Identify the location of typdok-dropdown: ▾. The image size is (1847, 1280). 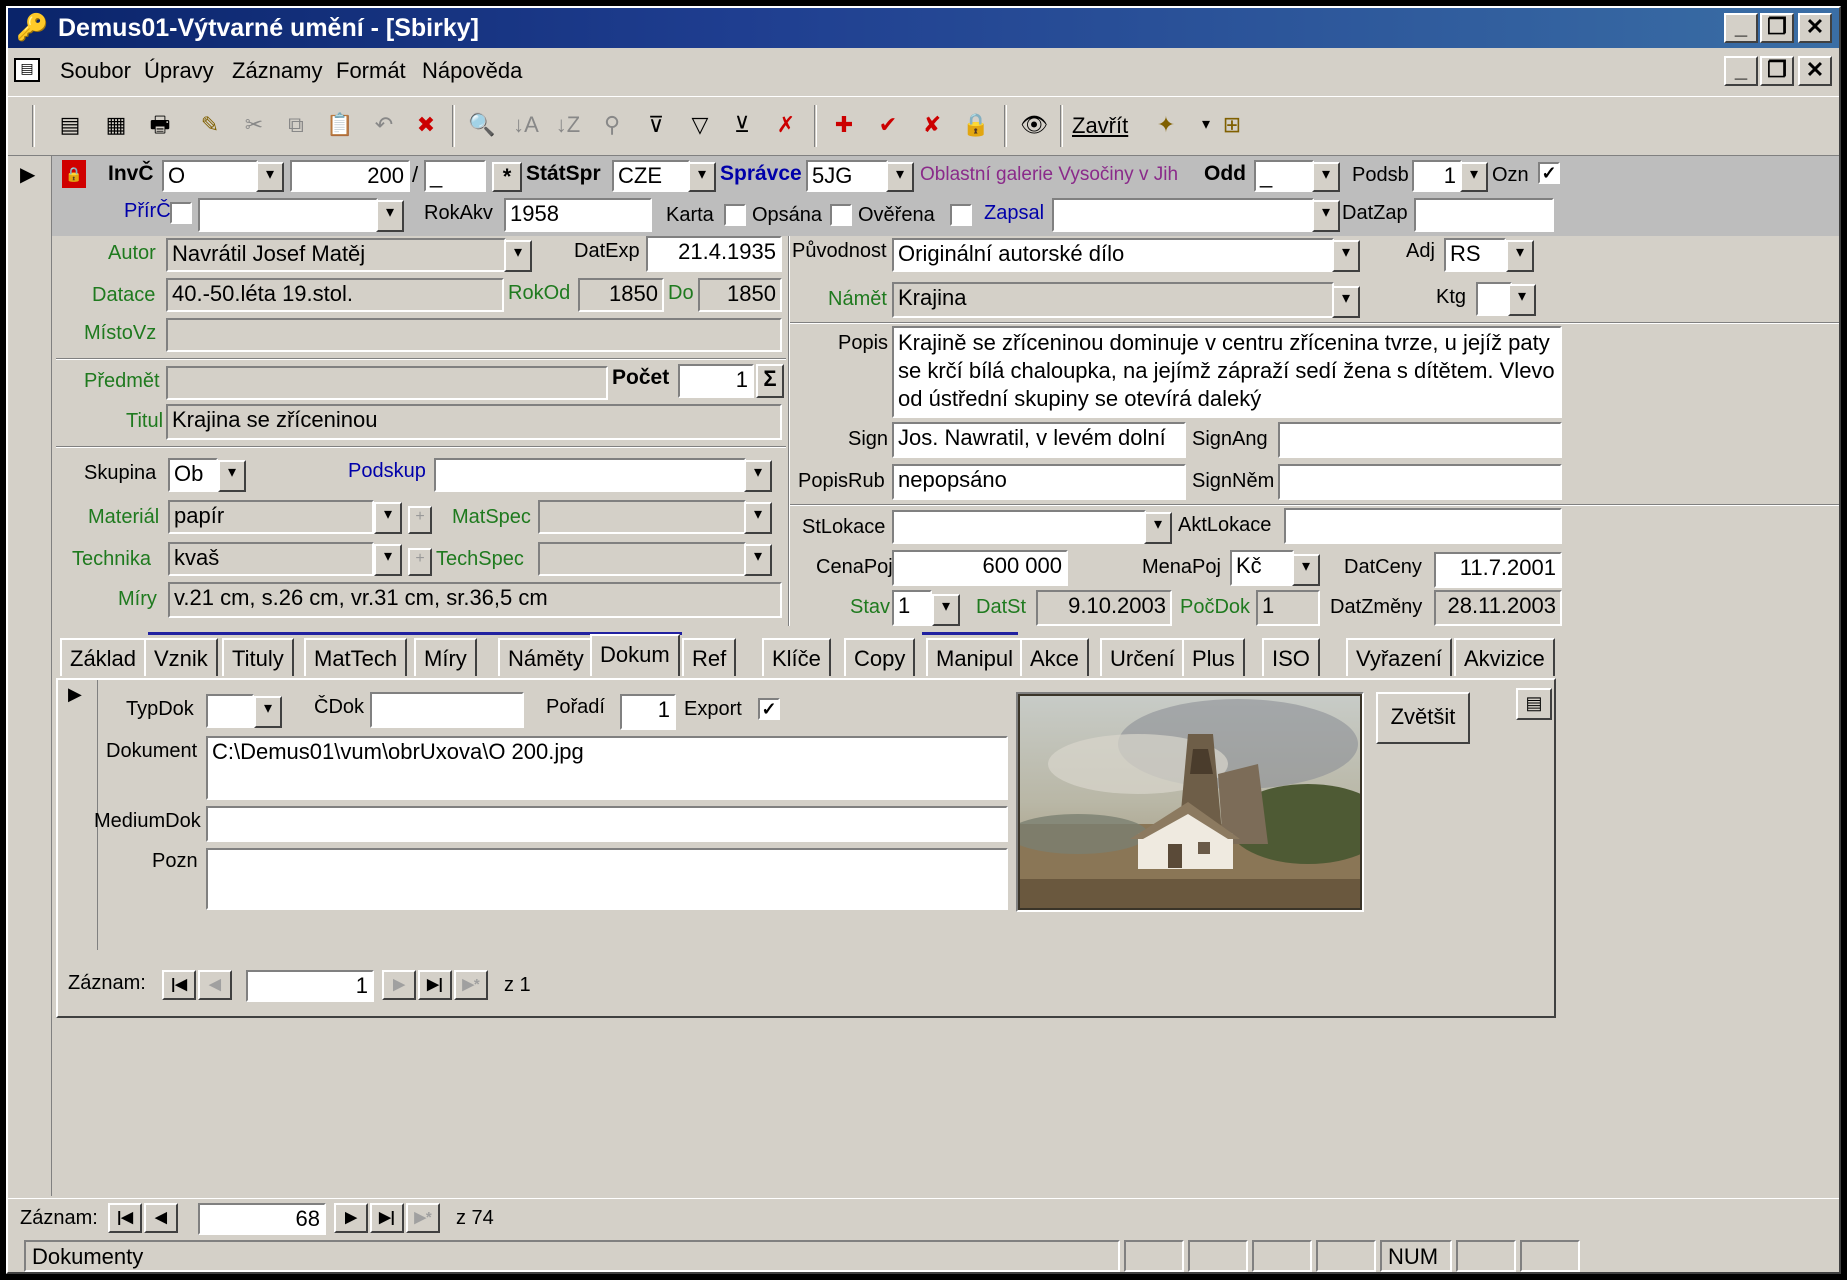
(268, 712).